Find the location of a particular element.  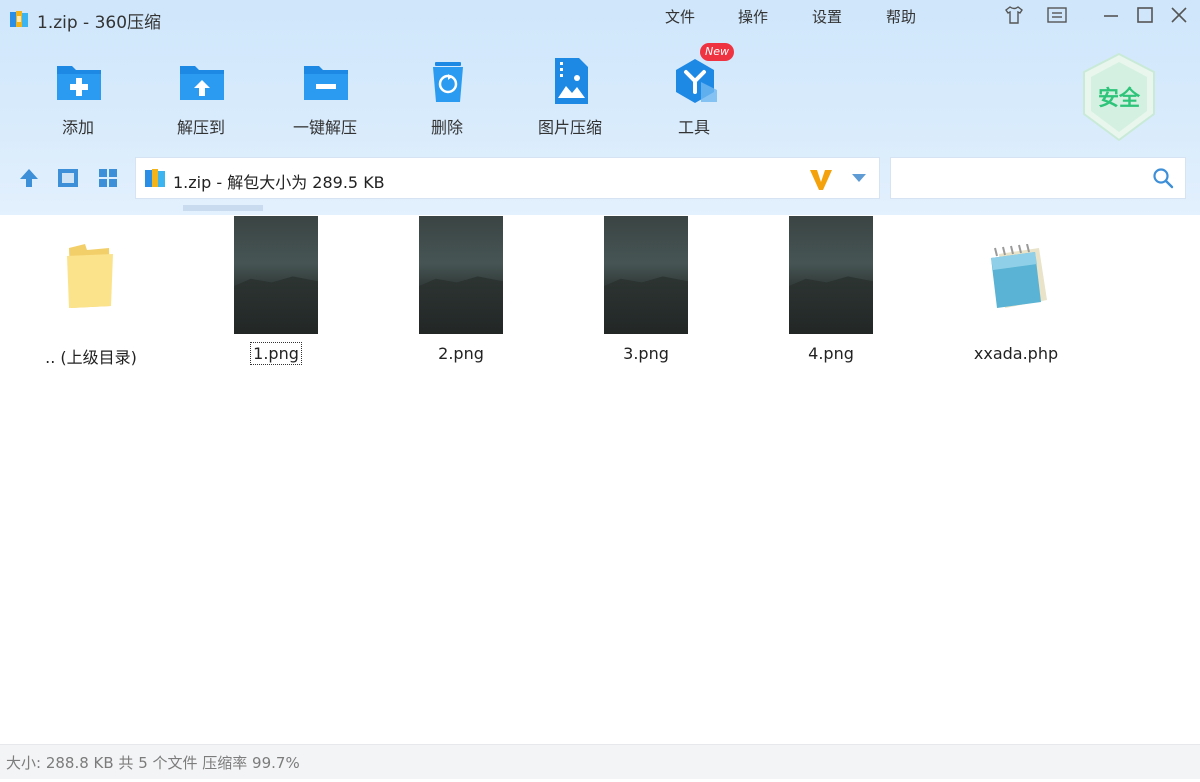

folder-extract-icon is located at coordinates (202, 83).